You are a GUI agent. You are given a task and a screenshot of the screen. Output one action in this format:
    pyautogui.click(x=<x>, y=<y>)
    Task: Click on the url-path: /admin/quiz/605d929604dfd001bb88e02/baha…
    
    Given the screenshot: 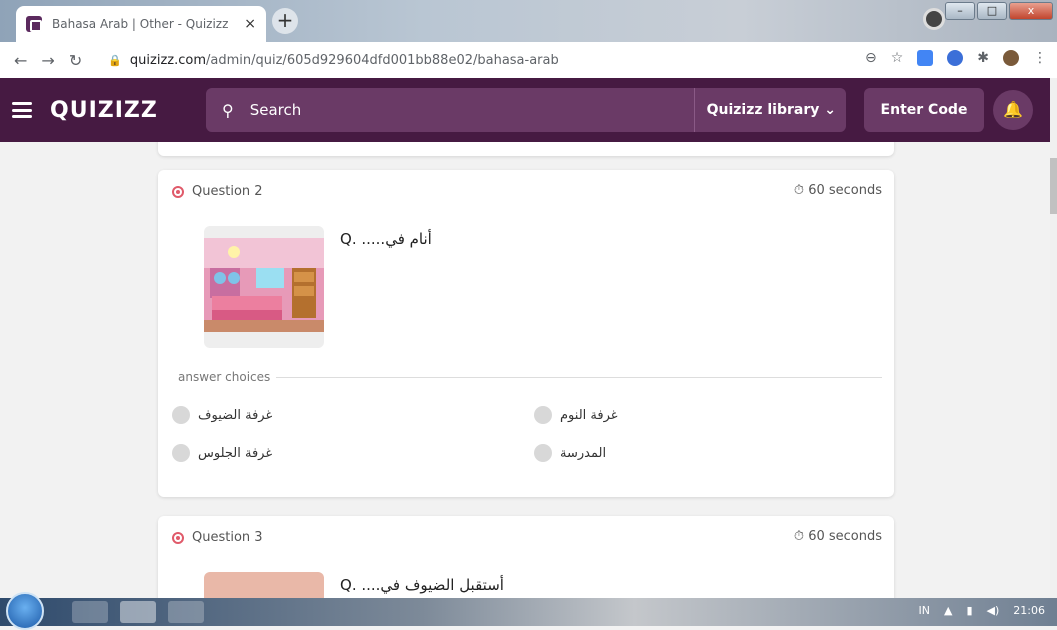 What is the action you would take?
    pyautogui.click(x=382, y=60)
    